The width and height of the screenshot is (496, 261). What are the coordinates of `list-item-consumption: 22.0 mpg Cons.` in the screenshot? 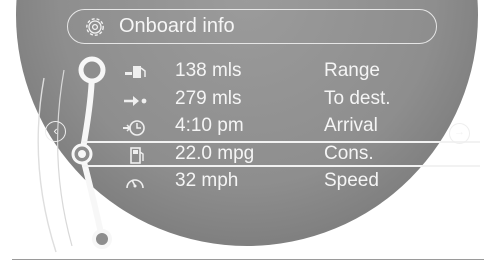 It's located at (248, 156).